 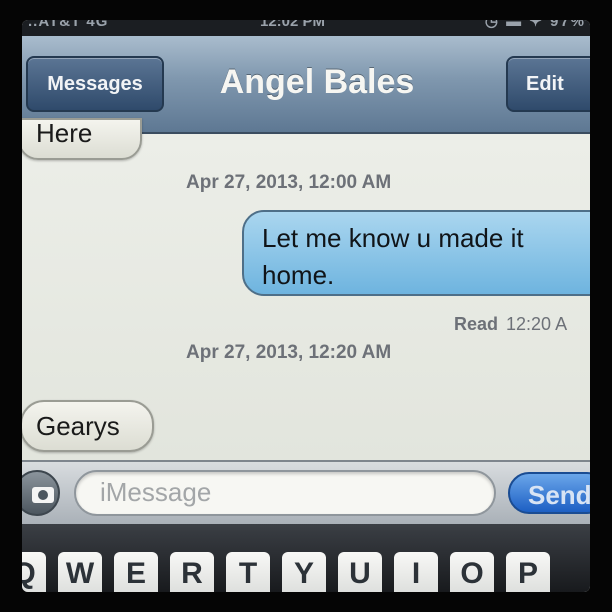 I want to click on send-button: Send, so click(x=549, y=493).